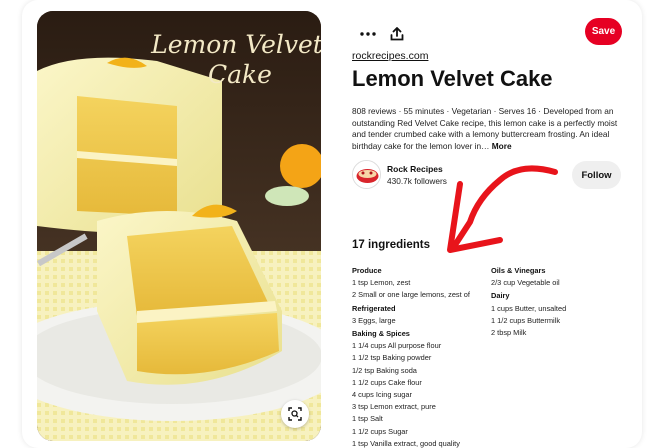 The image size is (663, 448). What do you see at coordinates (596, 175) in the screenshot?
I see `follow-button: Follow` at bounding box center [596, 175].